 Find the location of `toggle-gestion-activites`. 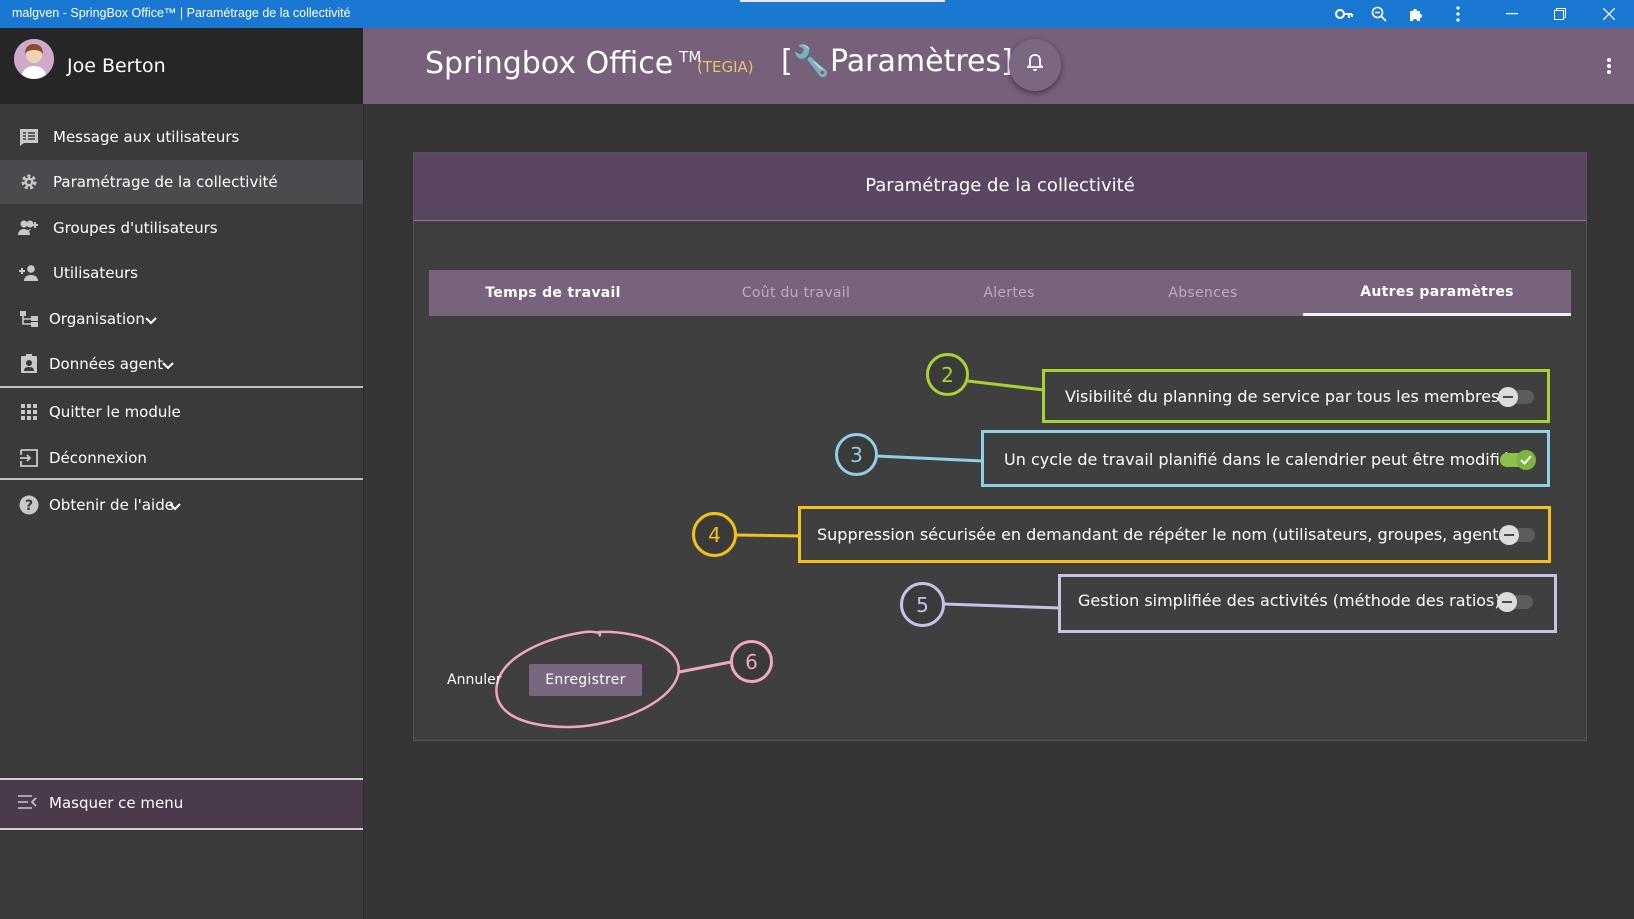

toggle-gestion-activites is located at coordinates (1515, 602).